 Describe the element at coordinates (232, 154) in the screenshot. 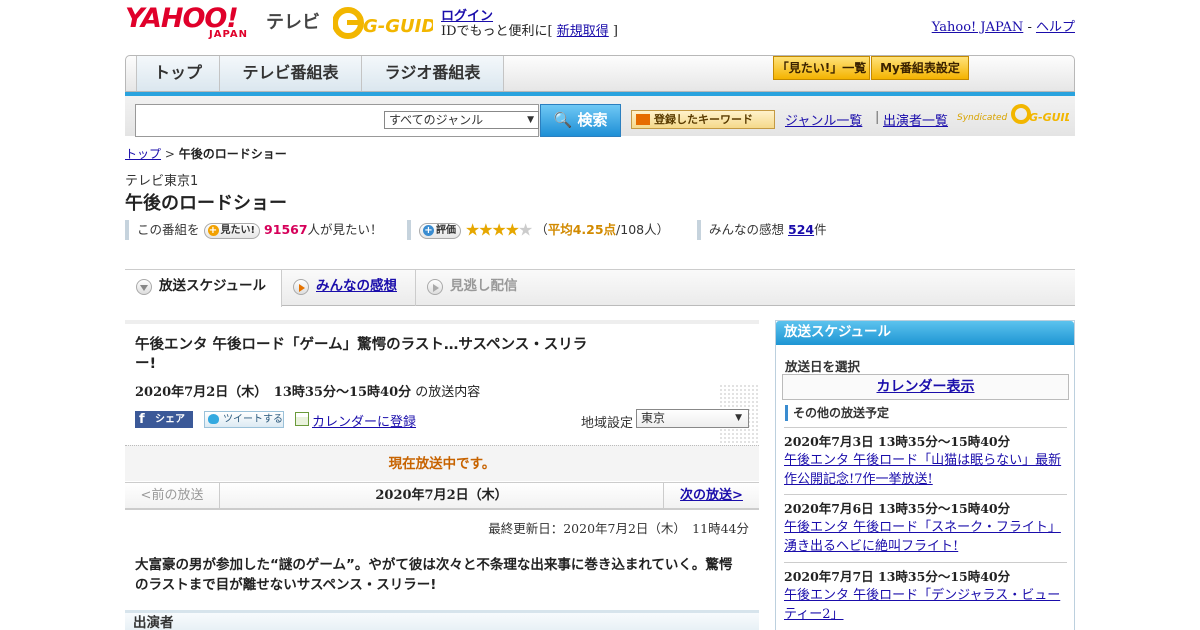

I see `breadcrumb-current: 午後のロードショー` at that location.